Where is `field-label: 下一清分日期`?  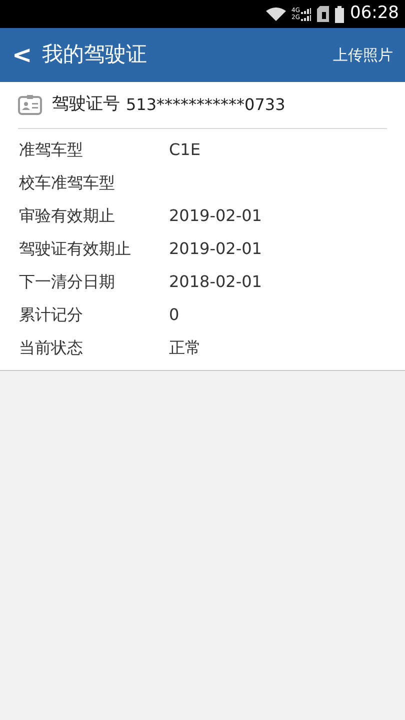
field-label: 下一清分日期 is located at coordinates (67, 281).